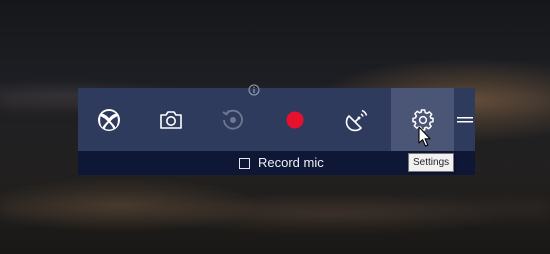 This screenshot has width=550, height=254. What do you see at coordinates (275, 209) in the screenshot?
I see `background-blur-band-bottom` at bounding box center [275, 209].